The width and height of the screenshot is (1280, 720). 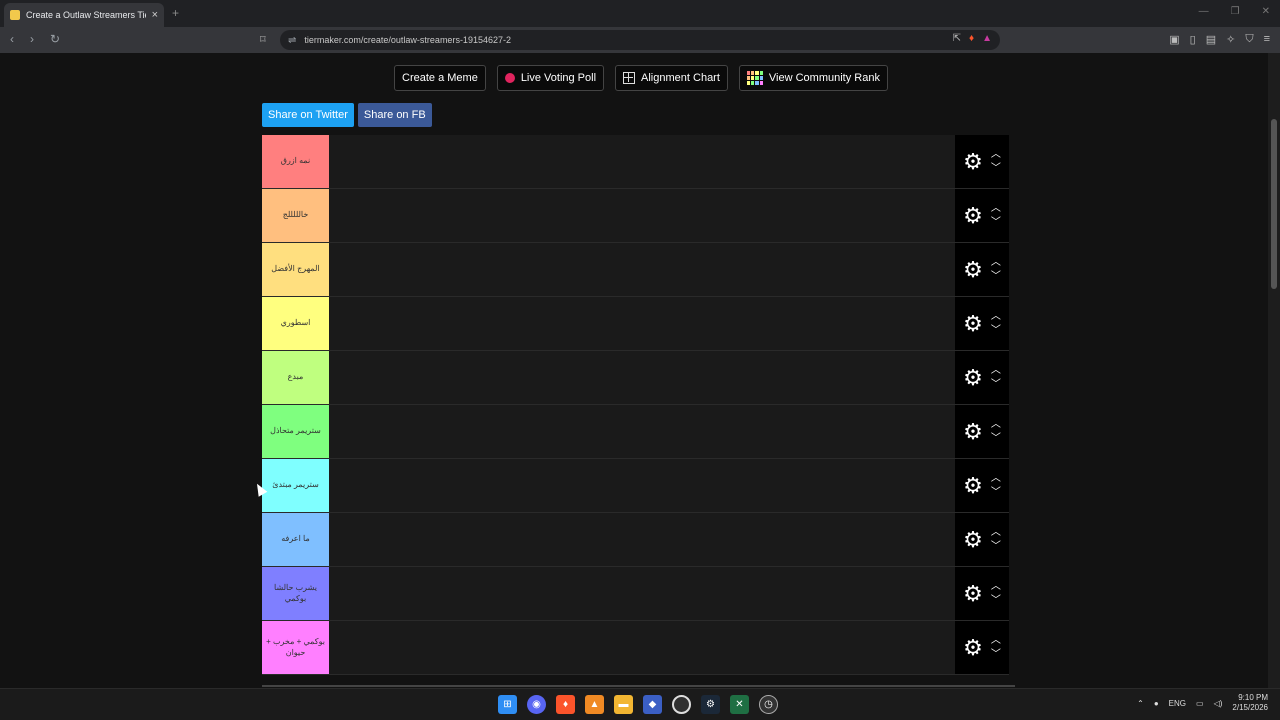 What do you see at coordinates (565, 704) in the screenshot?
I see `brave-icon: ♦` at bounding box center [565, 704].